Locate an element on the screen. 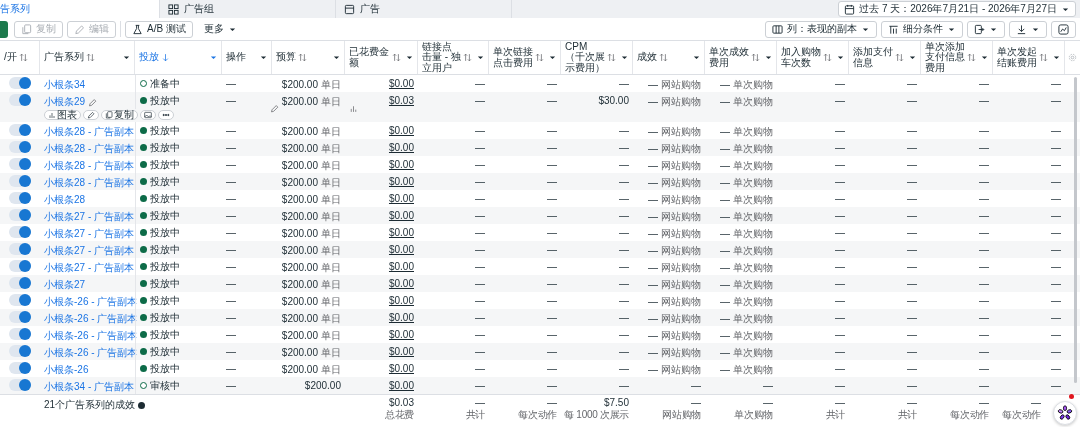 Image resolution: width=1080 pixels, height=427 pixels. row-action-button: 复制 is located at coordinates (119, 115).